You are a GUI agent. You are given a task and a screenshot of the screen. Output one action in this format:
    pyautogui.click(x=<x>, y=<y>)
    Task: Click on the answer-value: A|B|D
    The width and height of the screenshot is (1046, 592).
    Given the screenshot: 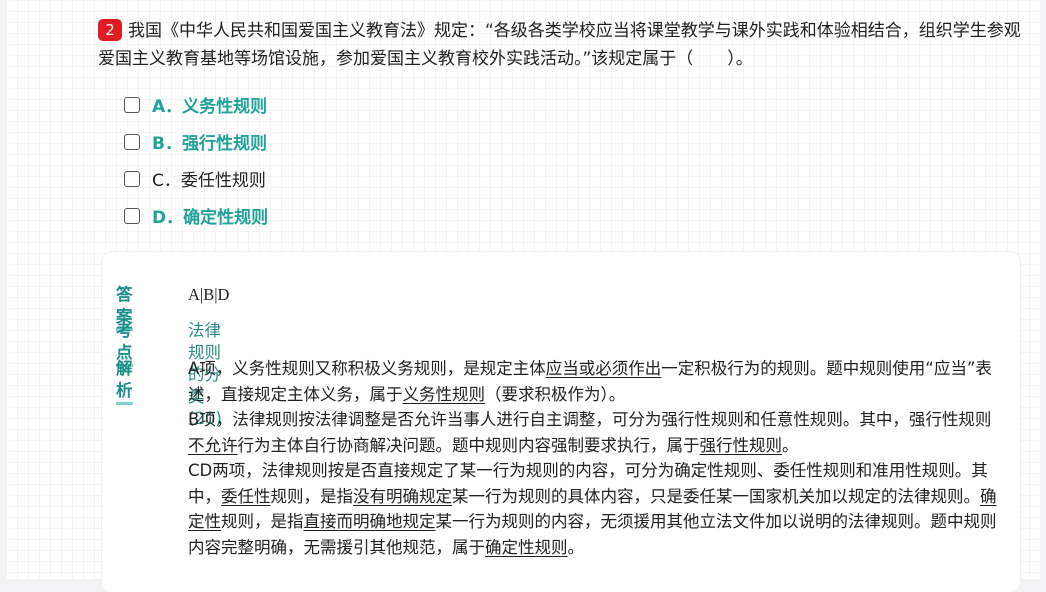 What is the action you would take?
    pyautogui.click(x=209, y=294)
    